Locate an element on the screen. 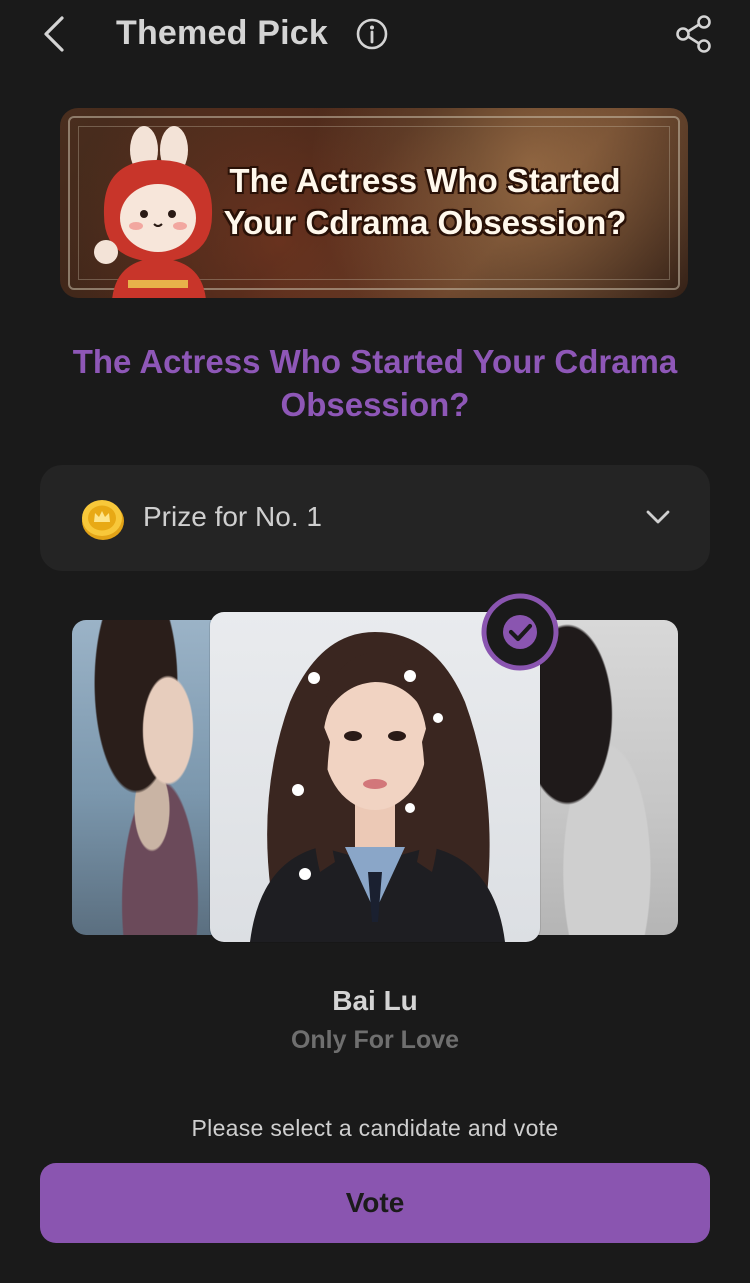 This screenshot has height=1283, width=750. vote-button: Vote is located at coordinates (375, 1203).